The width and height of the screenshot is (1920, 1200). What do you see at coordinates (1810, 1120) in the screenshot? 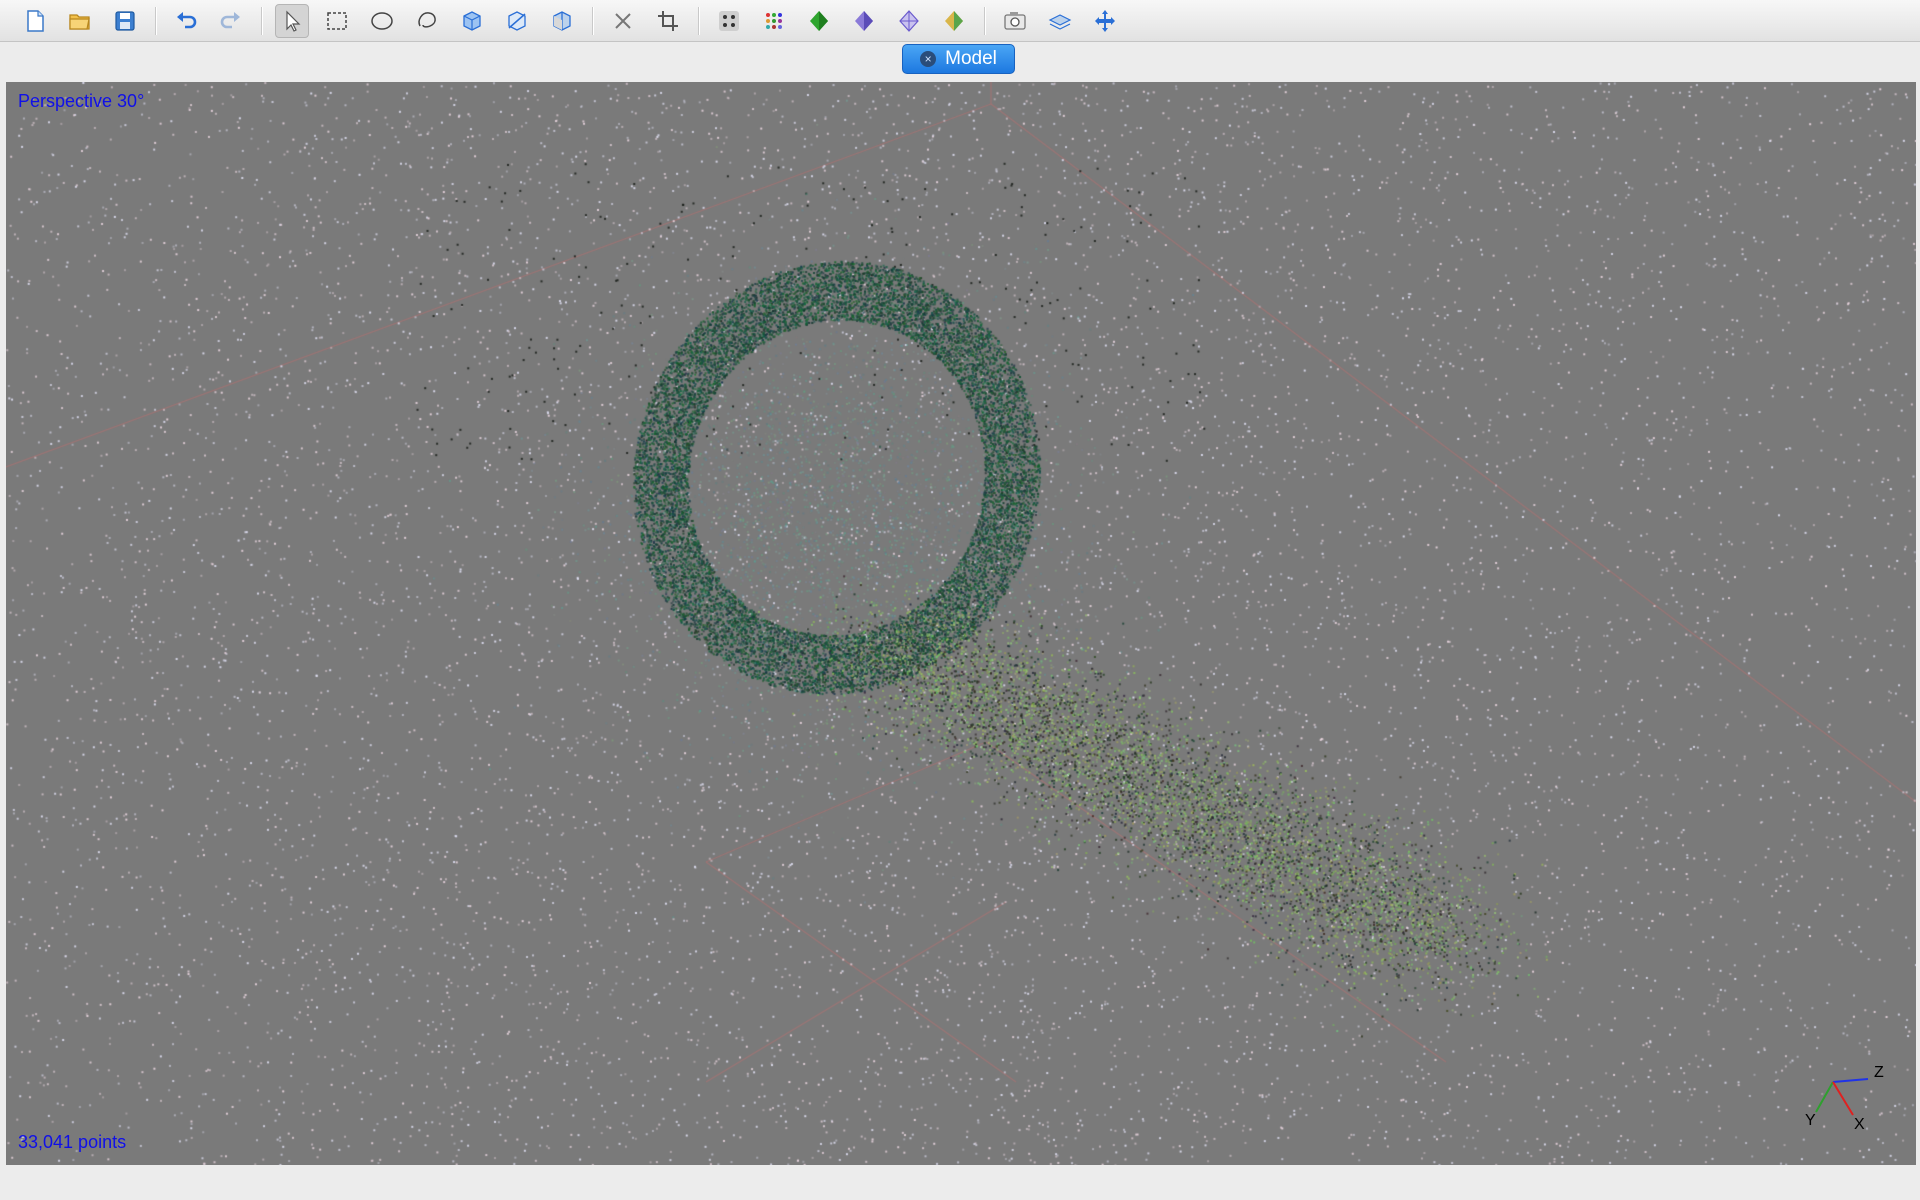
I see `y-axis-label: Y` at bounding box center [1810, 1120].